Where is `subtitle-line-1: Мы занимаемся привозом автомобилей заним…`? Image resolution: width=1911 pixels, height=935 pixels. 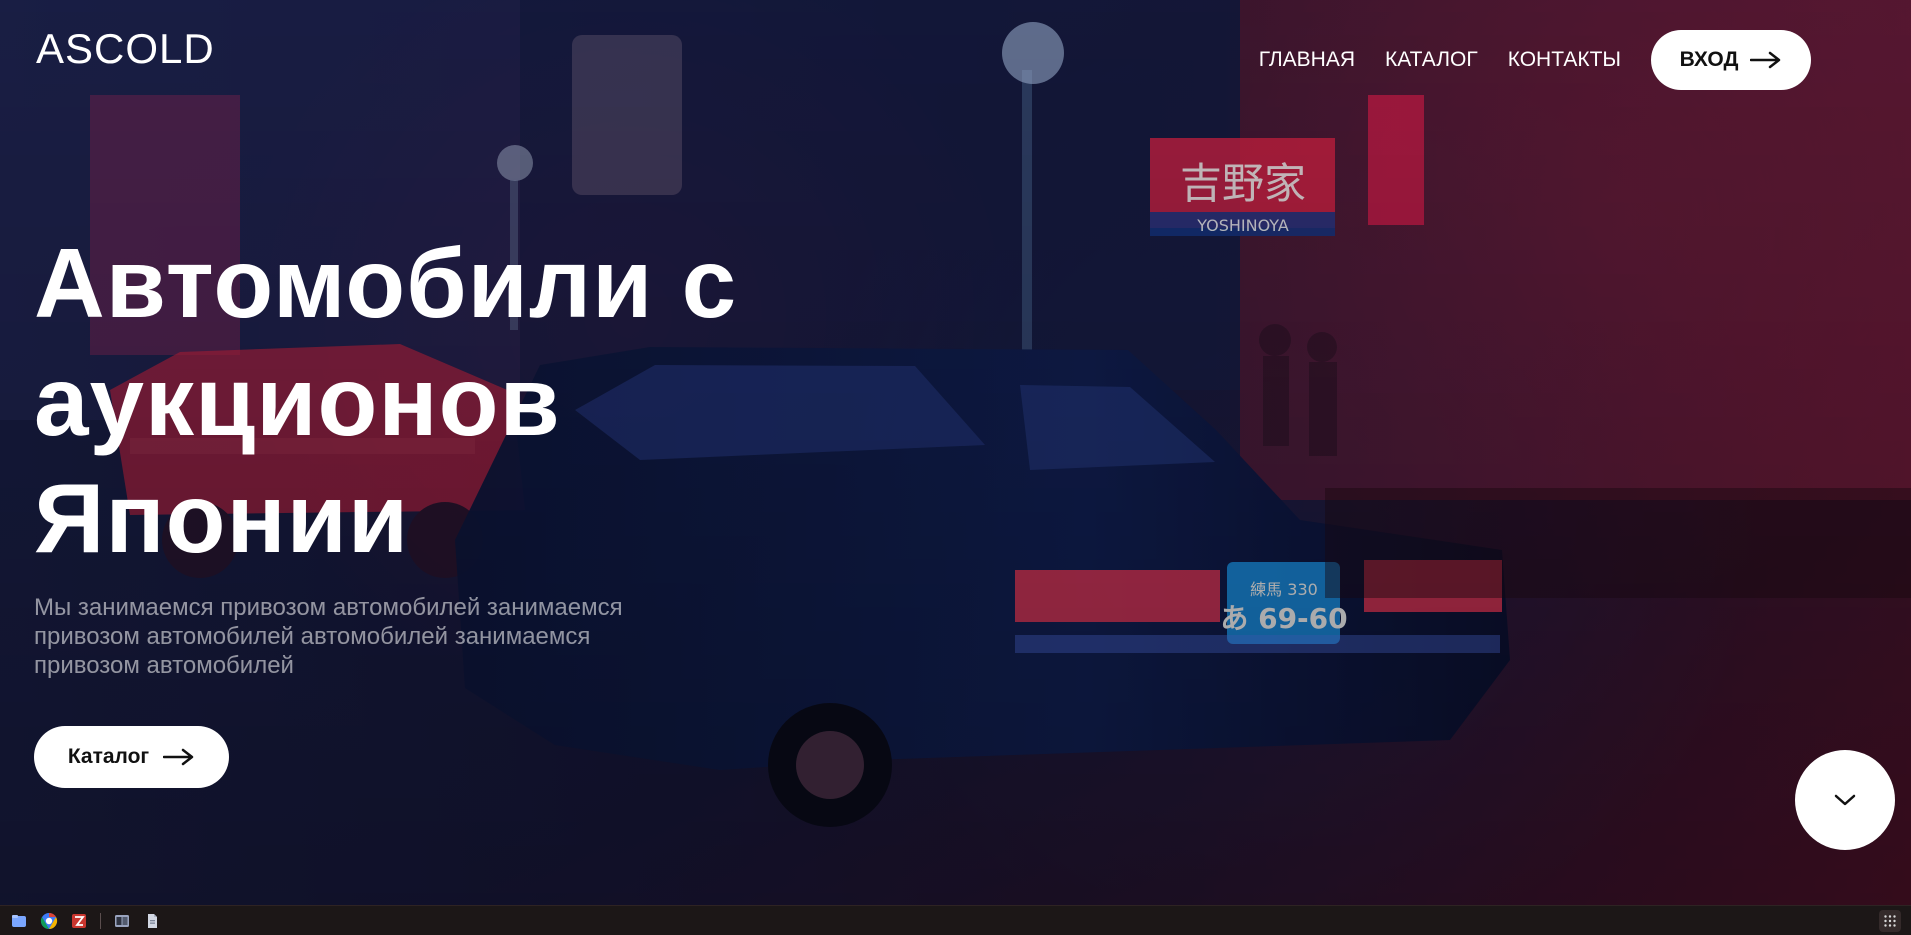
subtitle-line-1: Мы занимаемся привозом автомобилей заним… is located at coordinates (328, 607).